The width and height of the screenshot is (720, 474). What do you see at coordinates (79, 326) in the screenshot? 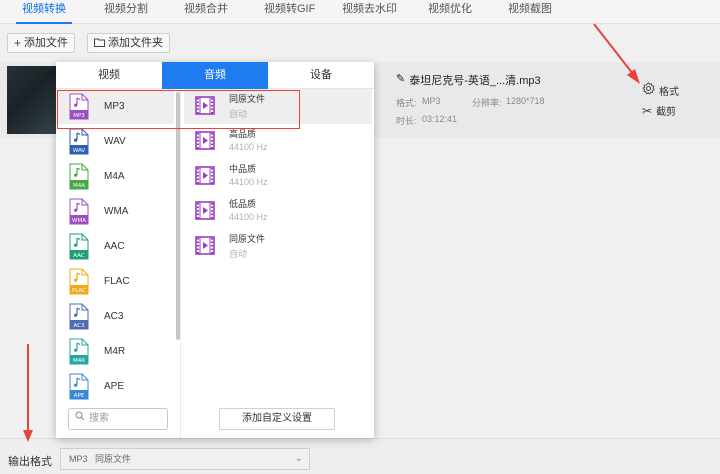
I see `file-badge-text: AC3` at bounding box center [79, 326].